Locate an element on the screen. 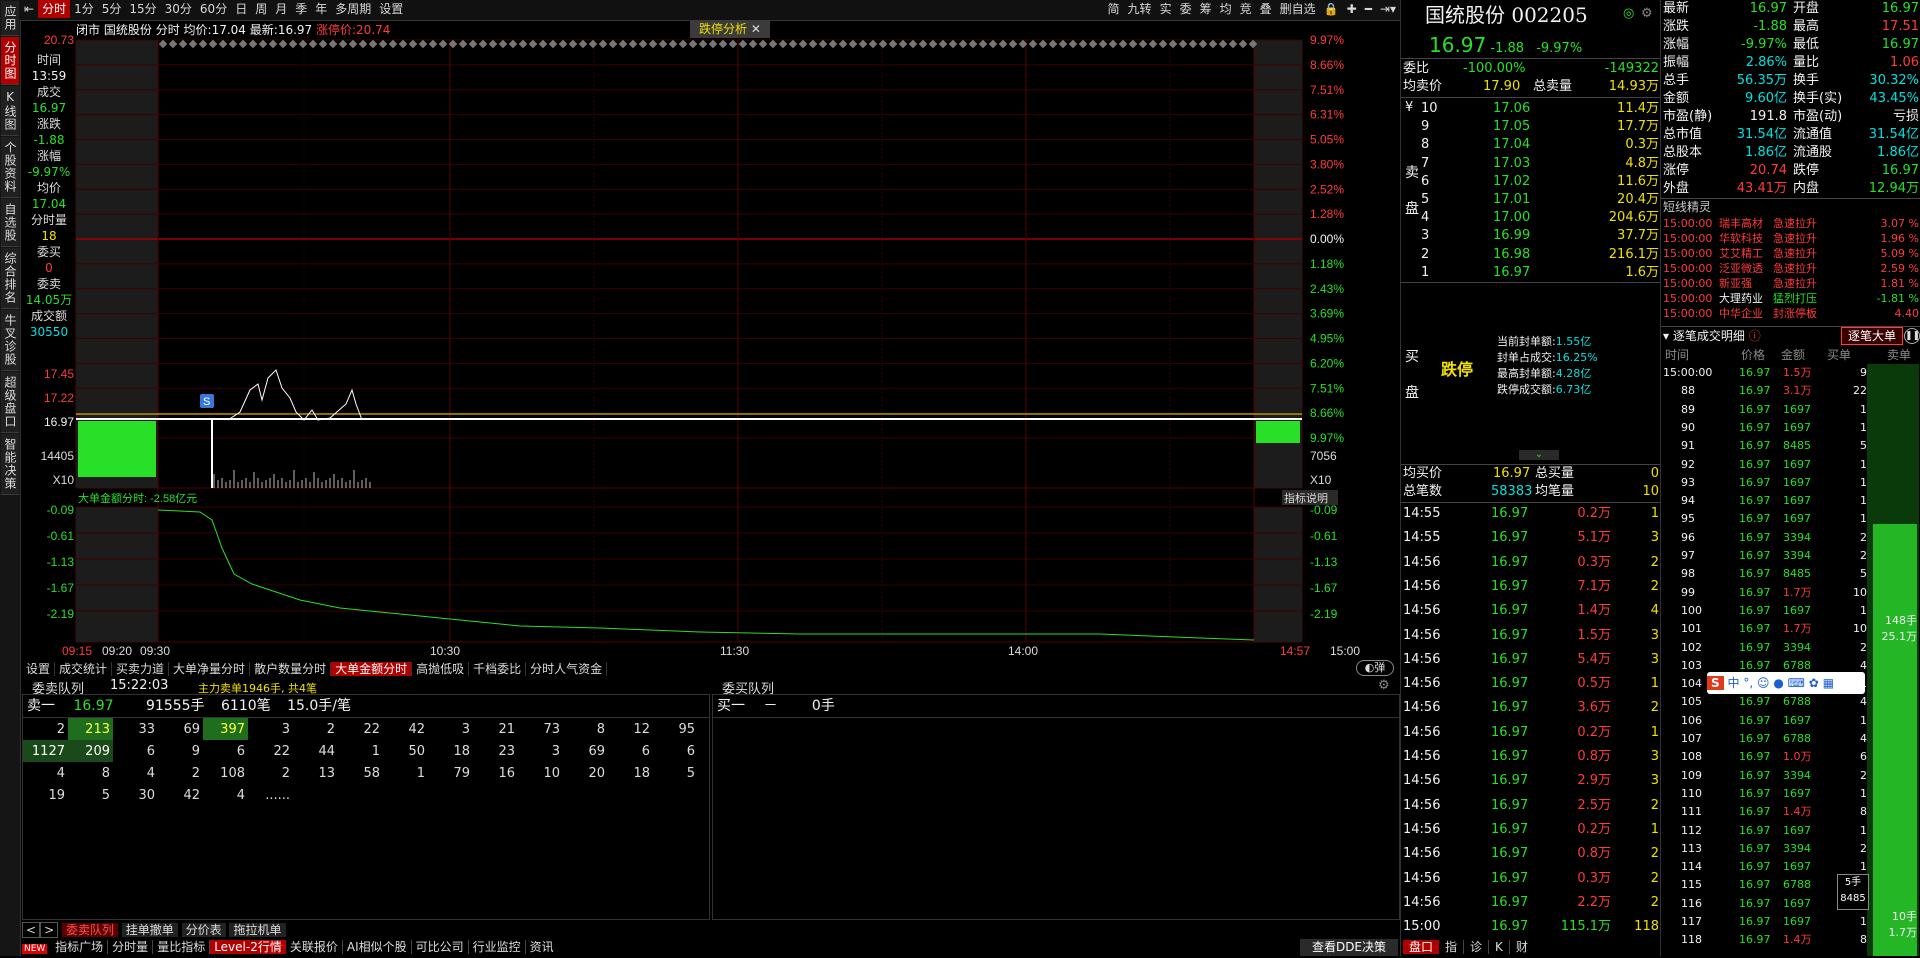 The height and width of the screenshot is (958, 1920). indicator-tab: 大单净量分时 is located at coordinates (210, 669).